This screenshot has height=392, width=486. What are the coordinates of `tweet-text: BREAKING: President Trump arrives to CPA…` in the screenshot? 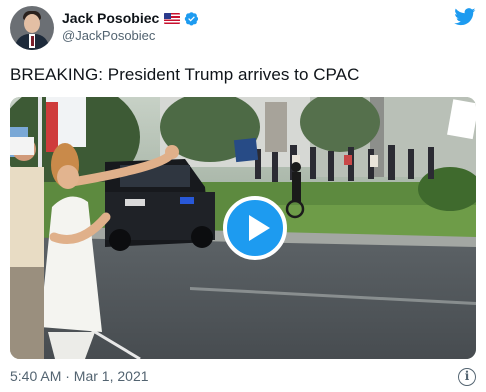 It's located at (185, 74).